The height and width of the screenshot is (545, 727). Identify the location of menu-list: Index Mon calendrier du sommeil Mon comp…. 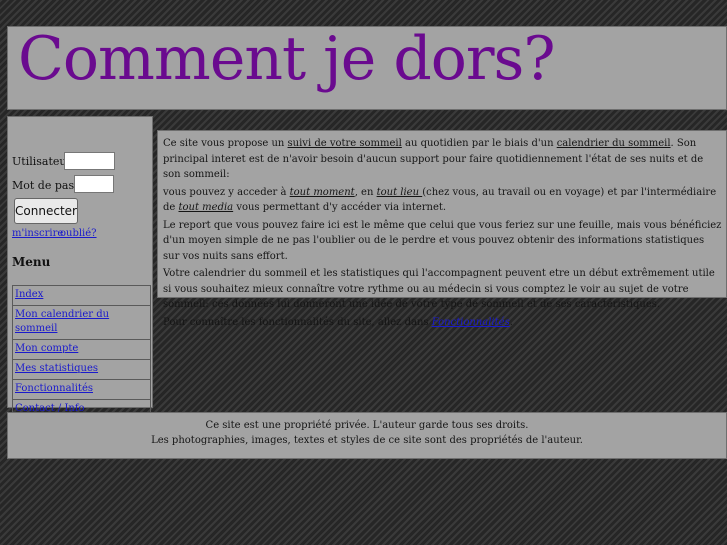
(81, 352).